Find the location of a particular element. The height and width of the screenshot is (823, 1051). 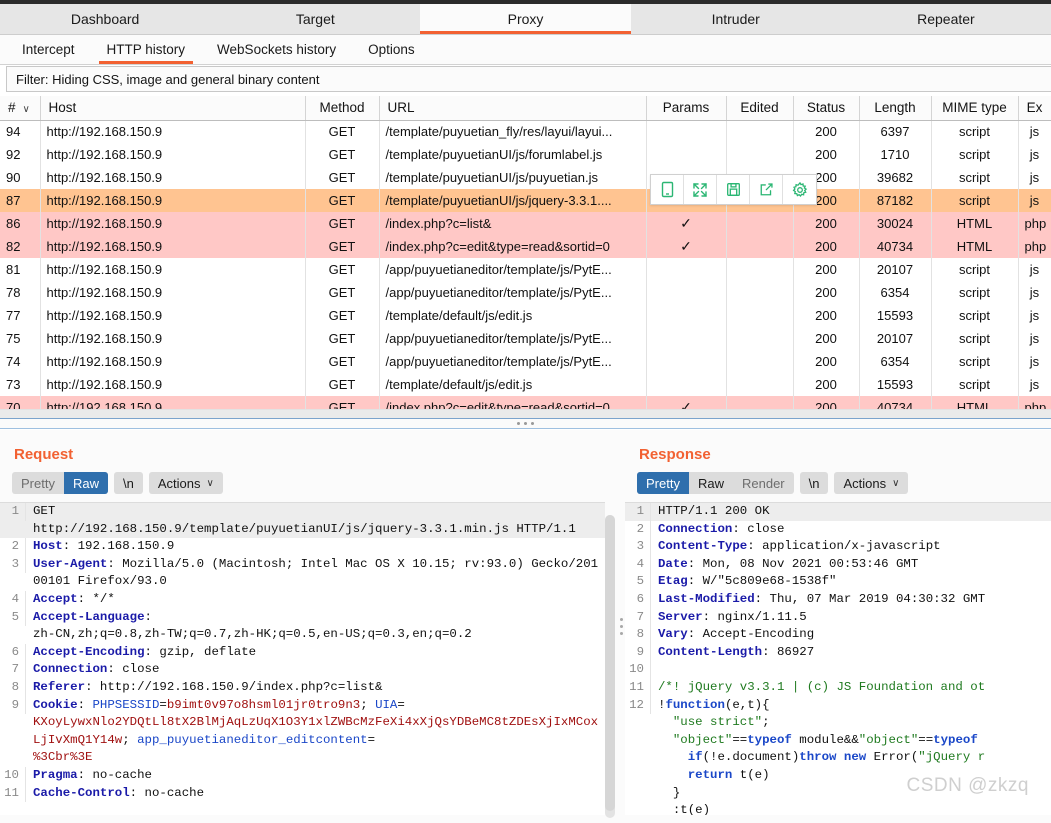

code-line-text: !function(e,t){ is located at coordinates (851, 706).